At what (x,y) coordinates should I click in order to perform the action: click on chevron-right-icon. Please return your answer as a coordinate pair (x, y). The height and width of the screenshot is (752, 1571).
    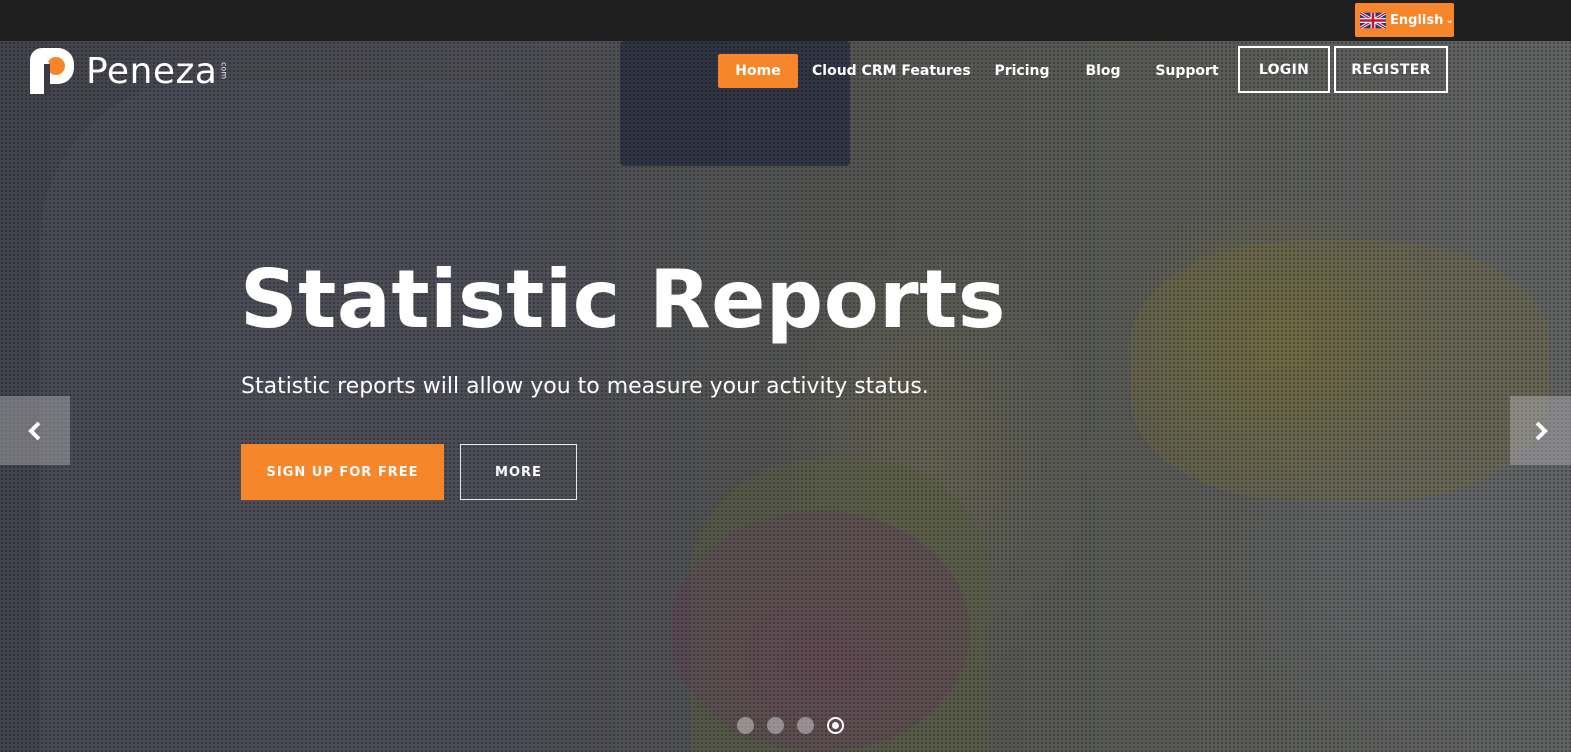
    Looking at the image, I should click on (1541, 430).